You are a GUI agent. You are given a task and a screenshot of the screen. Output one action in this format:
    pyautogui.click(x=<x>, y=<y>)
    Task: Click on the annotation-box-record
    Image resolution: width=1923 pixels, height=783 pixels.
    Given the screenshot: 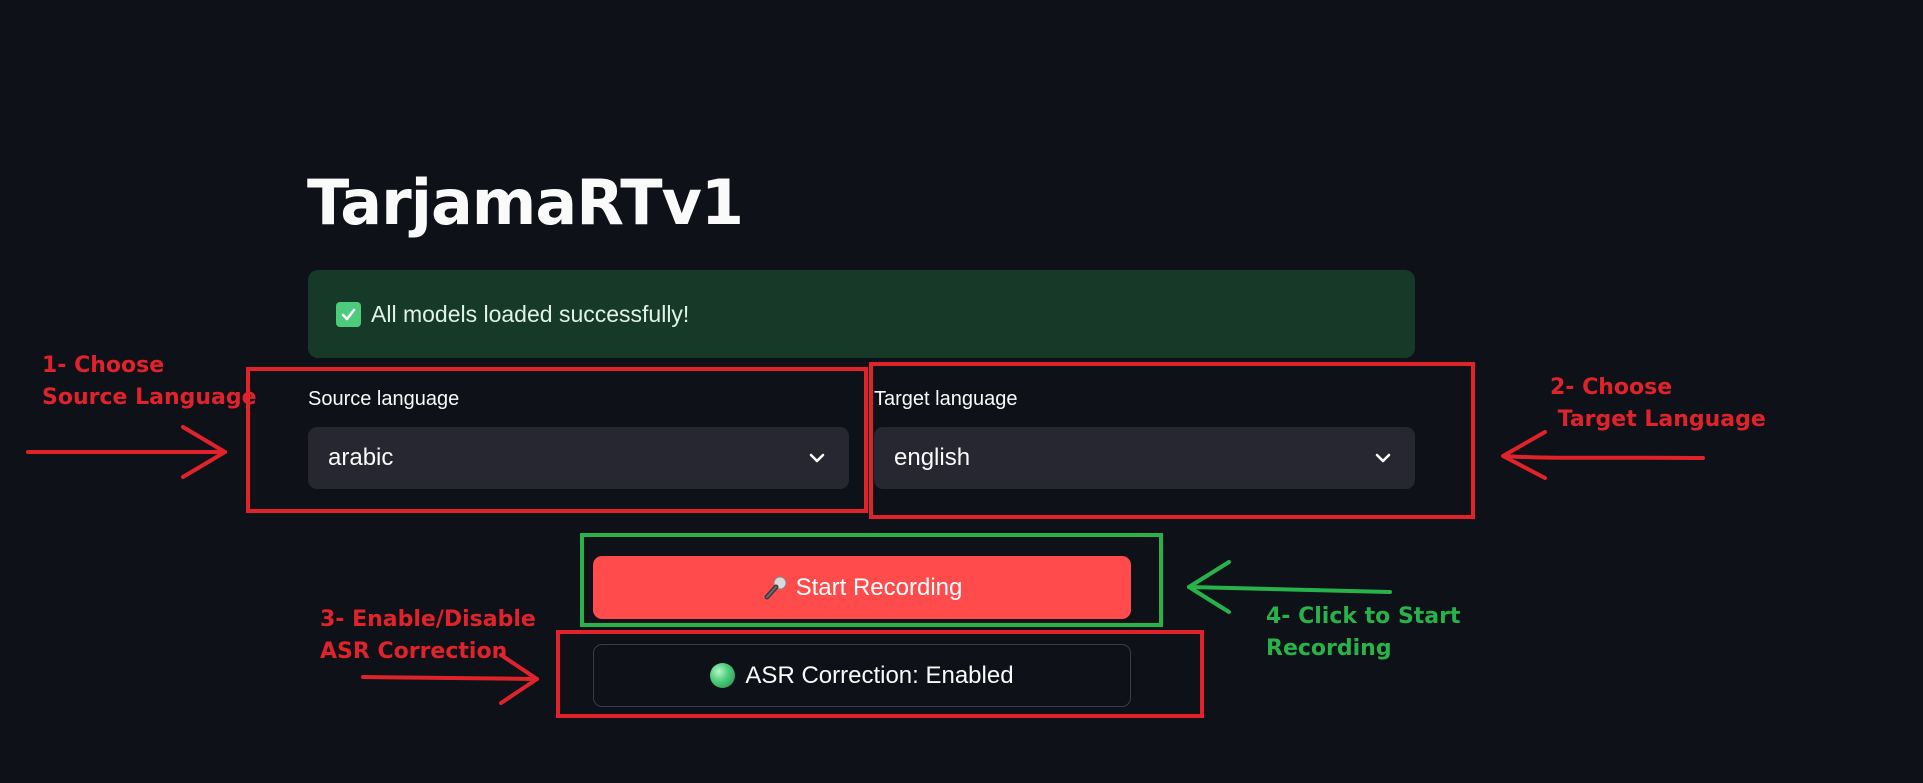 What is the action you would take?
    pyautogui.click(x=871, y=580)
    